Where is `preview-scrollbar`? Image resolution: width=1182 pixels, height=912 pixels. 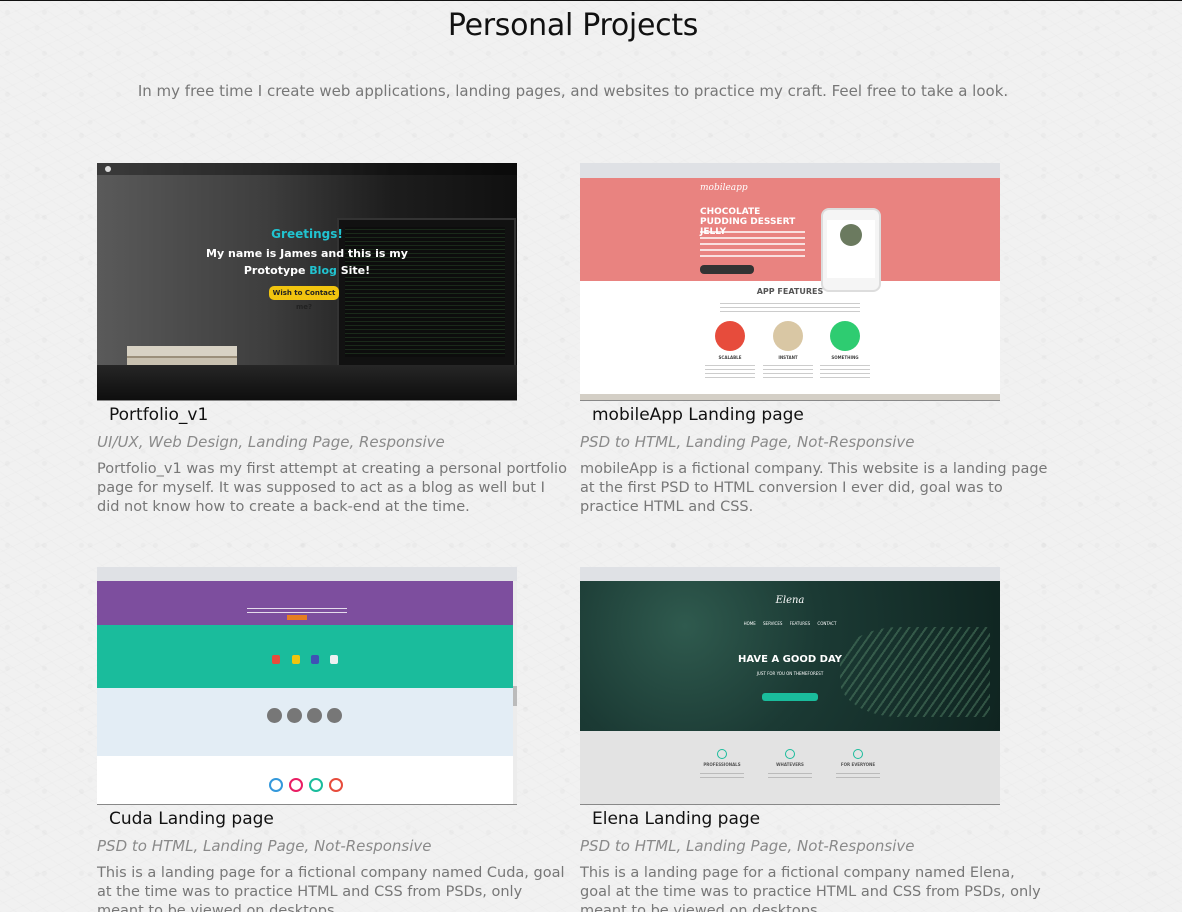
preview-scrollbar is located at coordinates (515, 692).